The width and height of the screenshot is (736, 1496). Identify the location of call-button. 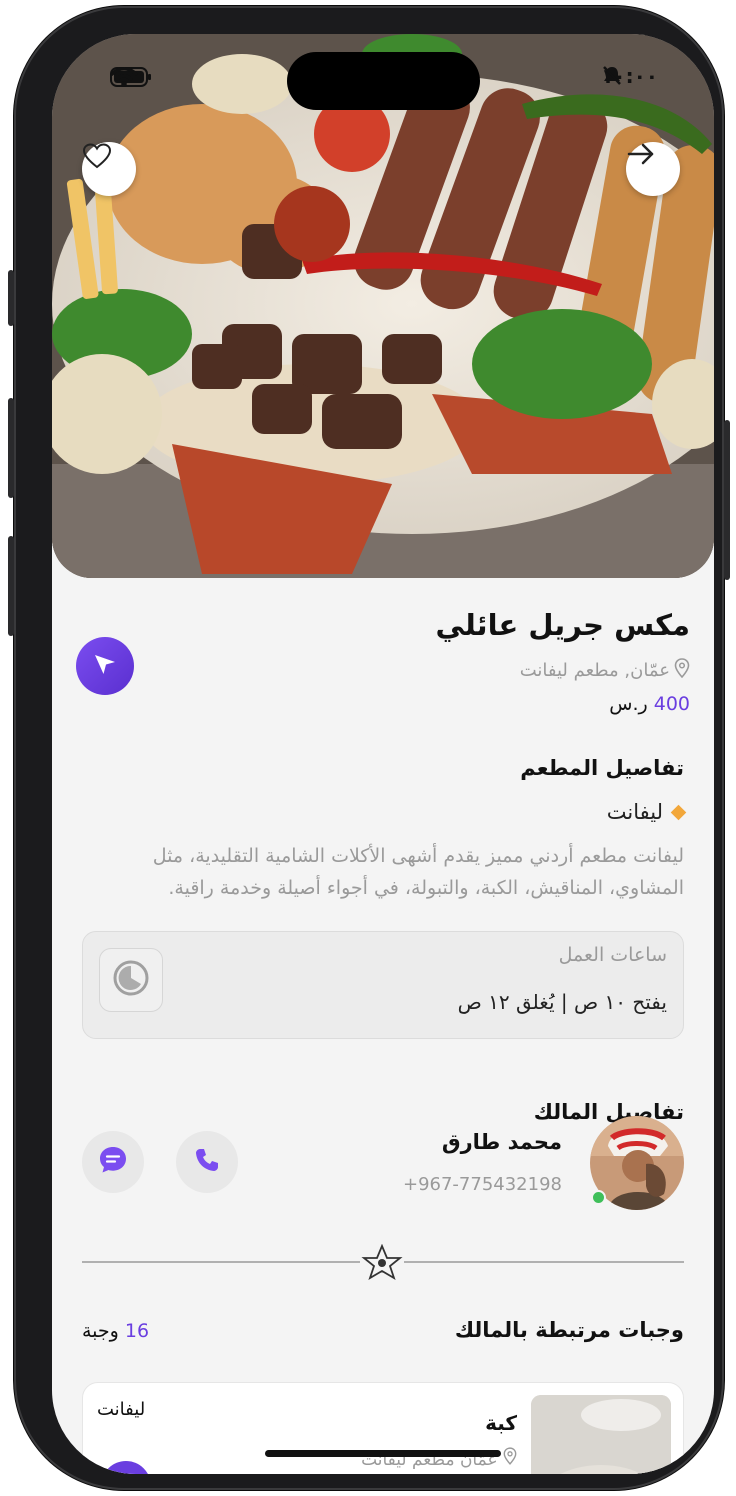
(207, 1162).